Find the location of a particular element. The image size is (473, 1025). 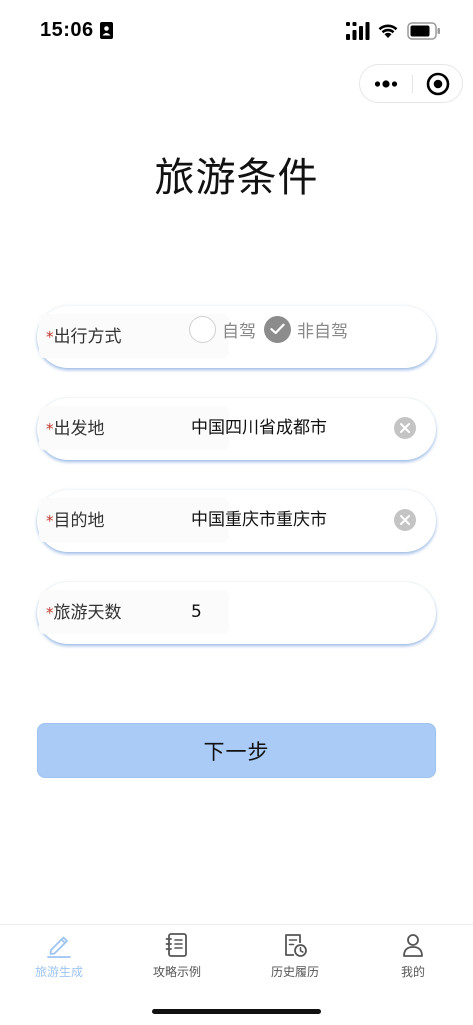

departure-input: 中国四川省成都市 is located at coordinates (259, 428).